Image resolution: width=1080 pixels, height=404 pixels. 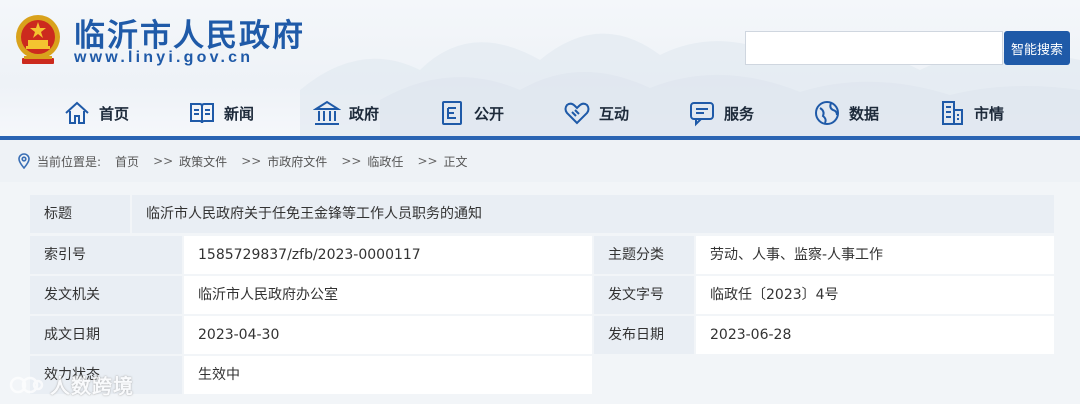 What do you see at coordinates (614, 113) in the screenshot?
I see `nav-label: 互动` at bounding box center [614, 113].